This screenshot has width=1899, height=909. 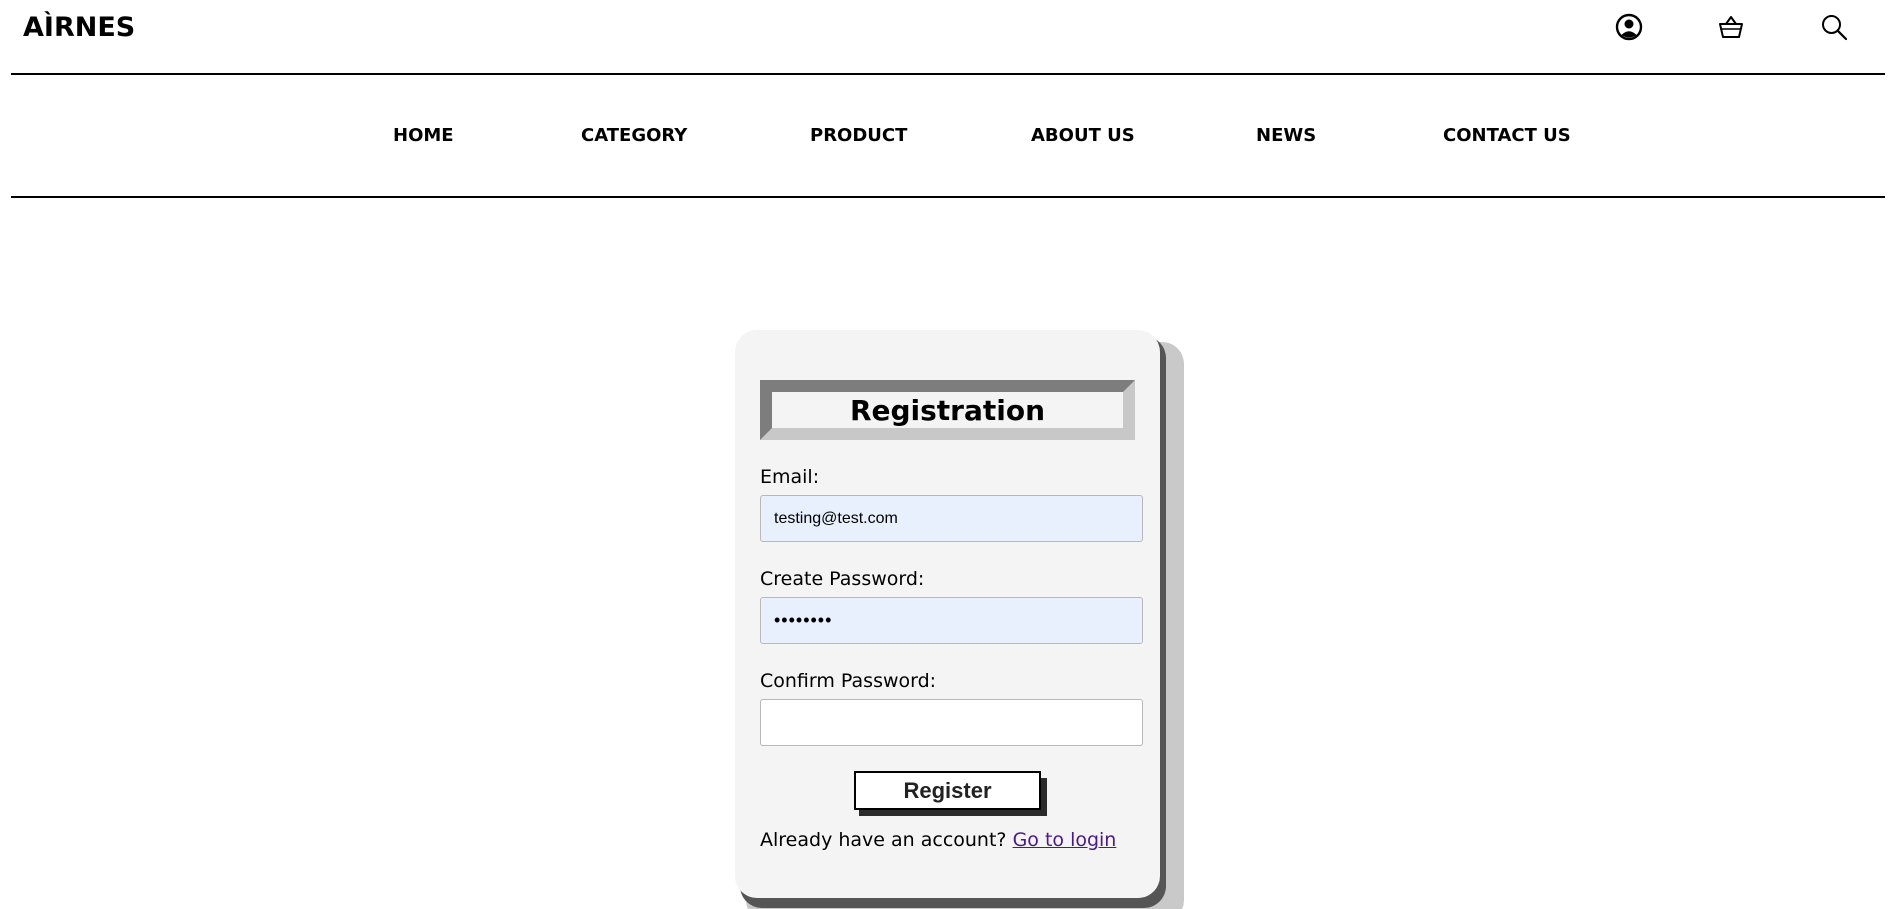 I want to click on email-field, so click(x=951, y=518).